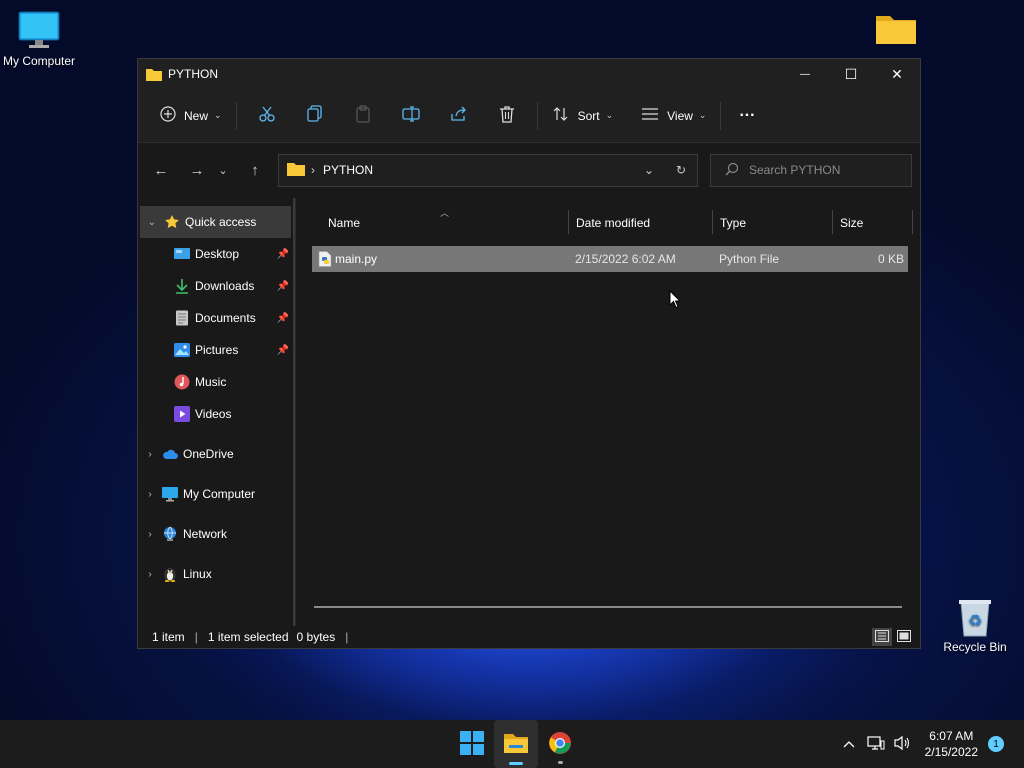  I want to click on desktop-icon-folder, so click(896, 32).